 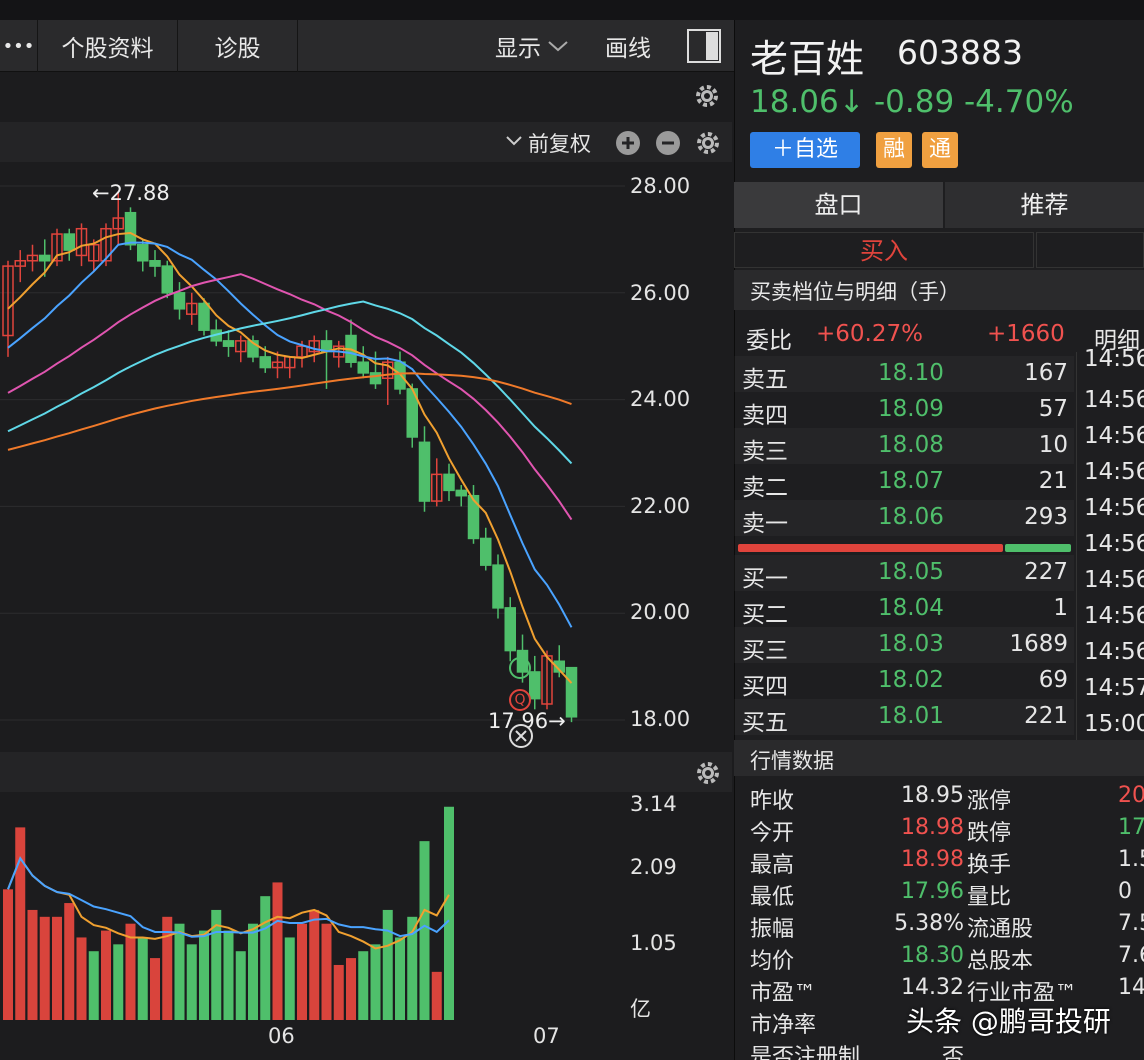 What do you see at coordinates (772, 865) in the screenshot?
I see `market-label: 最高` at bounding box center [772, 865].